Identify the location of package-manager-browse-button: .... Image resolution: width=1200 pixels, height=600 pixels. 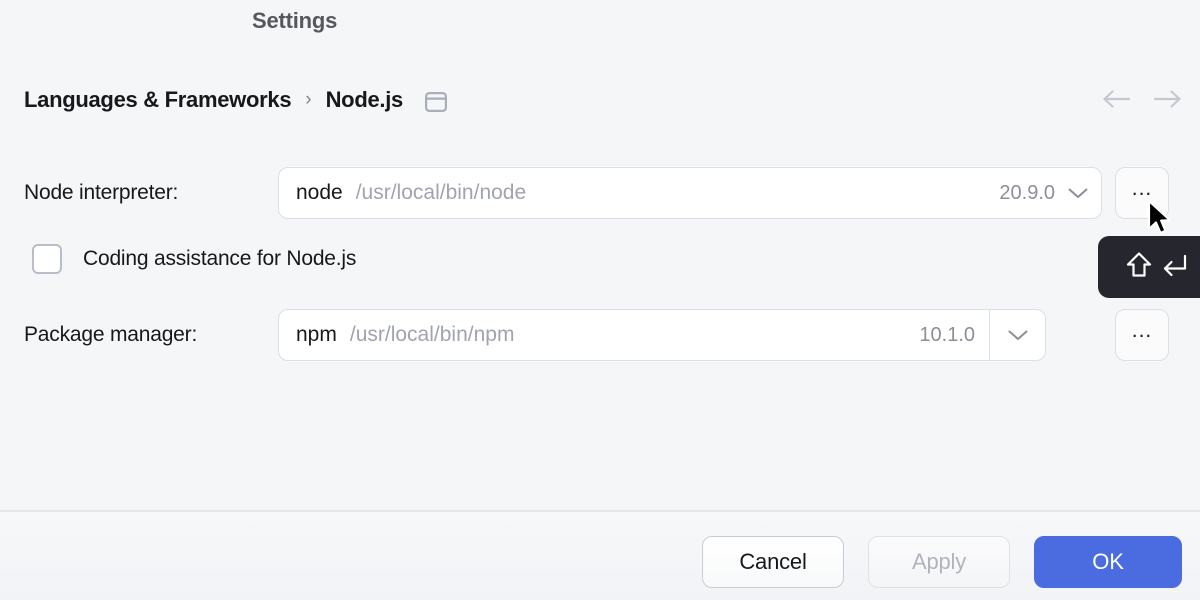
(1142, 335).